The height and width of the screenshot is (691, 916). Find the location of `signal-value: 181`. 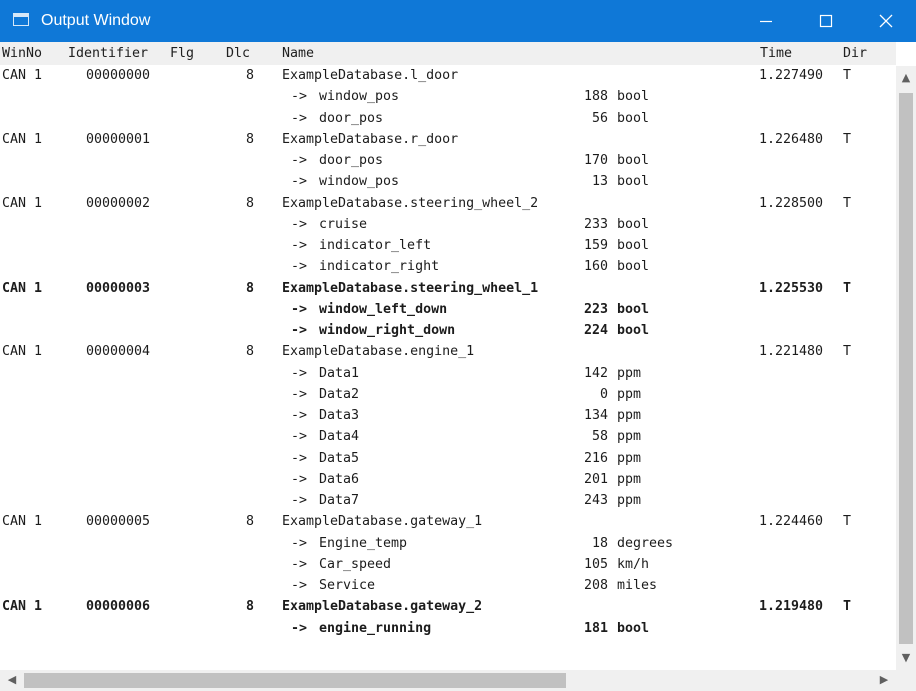

signal-value: 181 is located at coordinates (595, 628).